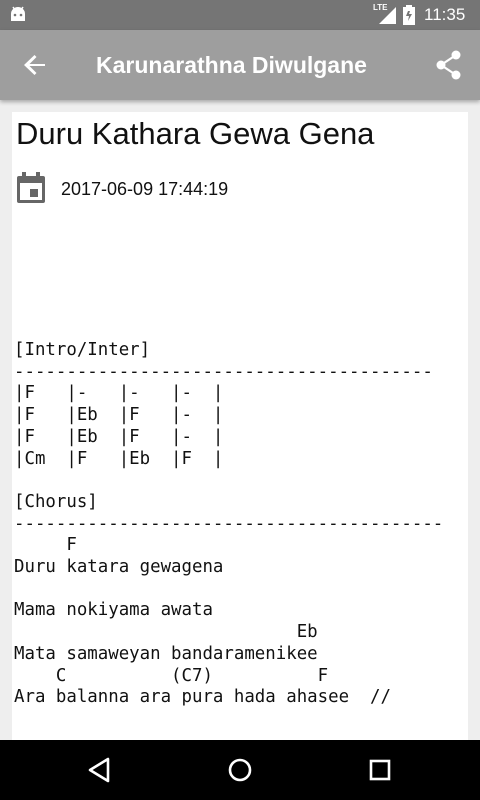 Image resolution: width=480 pixels, height=800 pixels. What do you see at coordinates (202, 697) in the screenshot?
I see `lyric-line: Ara balanna ara pura hada ahasee //` at bounding box center [202, 697].